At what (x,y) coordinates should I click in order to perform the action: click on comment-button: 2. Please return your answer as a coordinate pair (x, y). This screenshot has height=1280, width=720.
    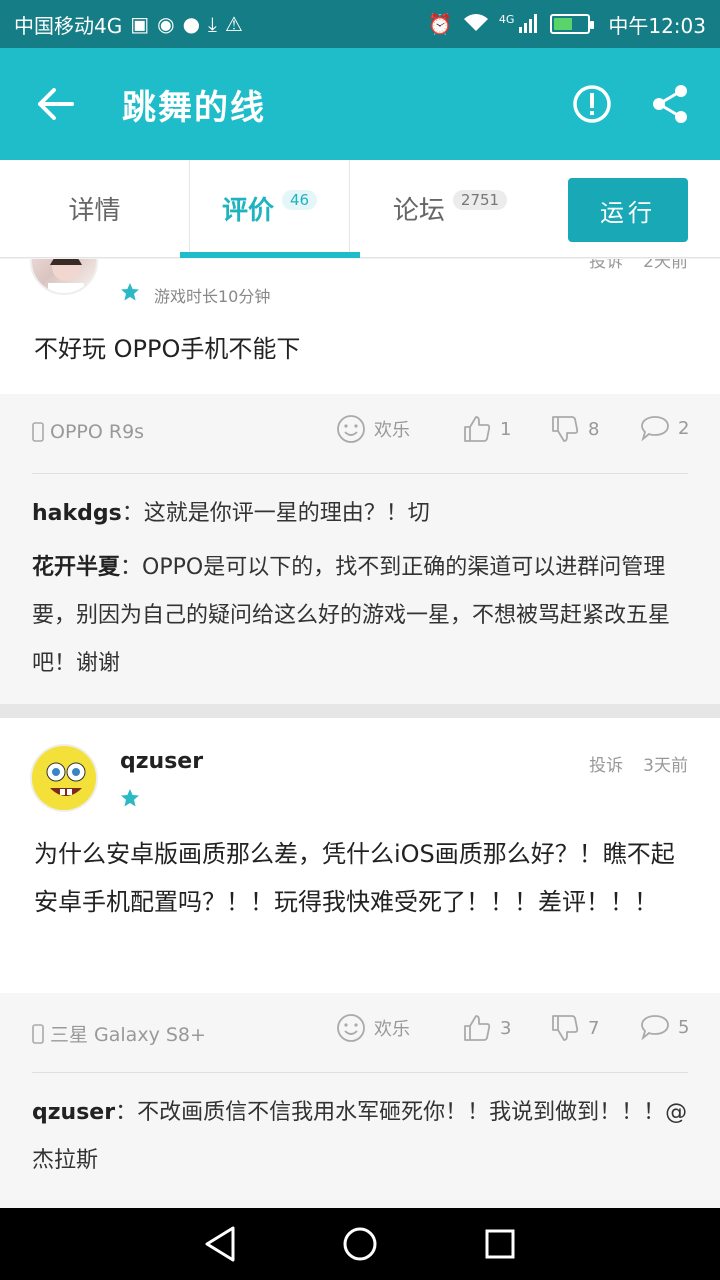
    Looking at the image, I should click on (664, 428).